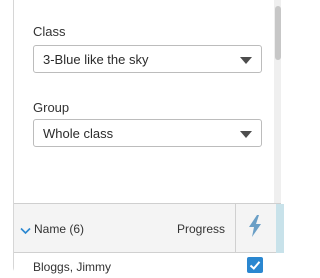  I want to click on class-label: Class, so click(49, 31).